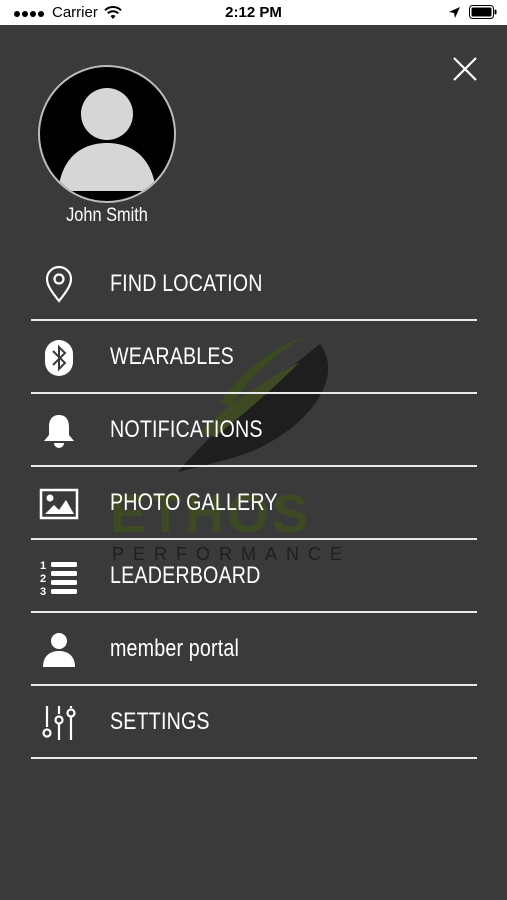 The image size is (507, 900). I want to click on menu-label-notifications: NOTIFICATIONS, so click(186, 429).